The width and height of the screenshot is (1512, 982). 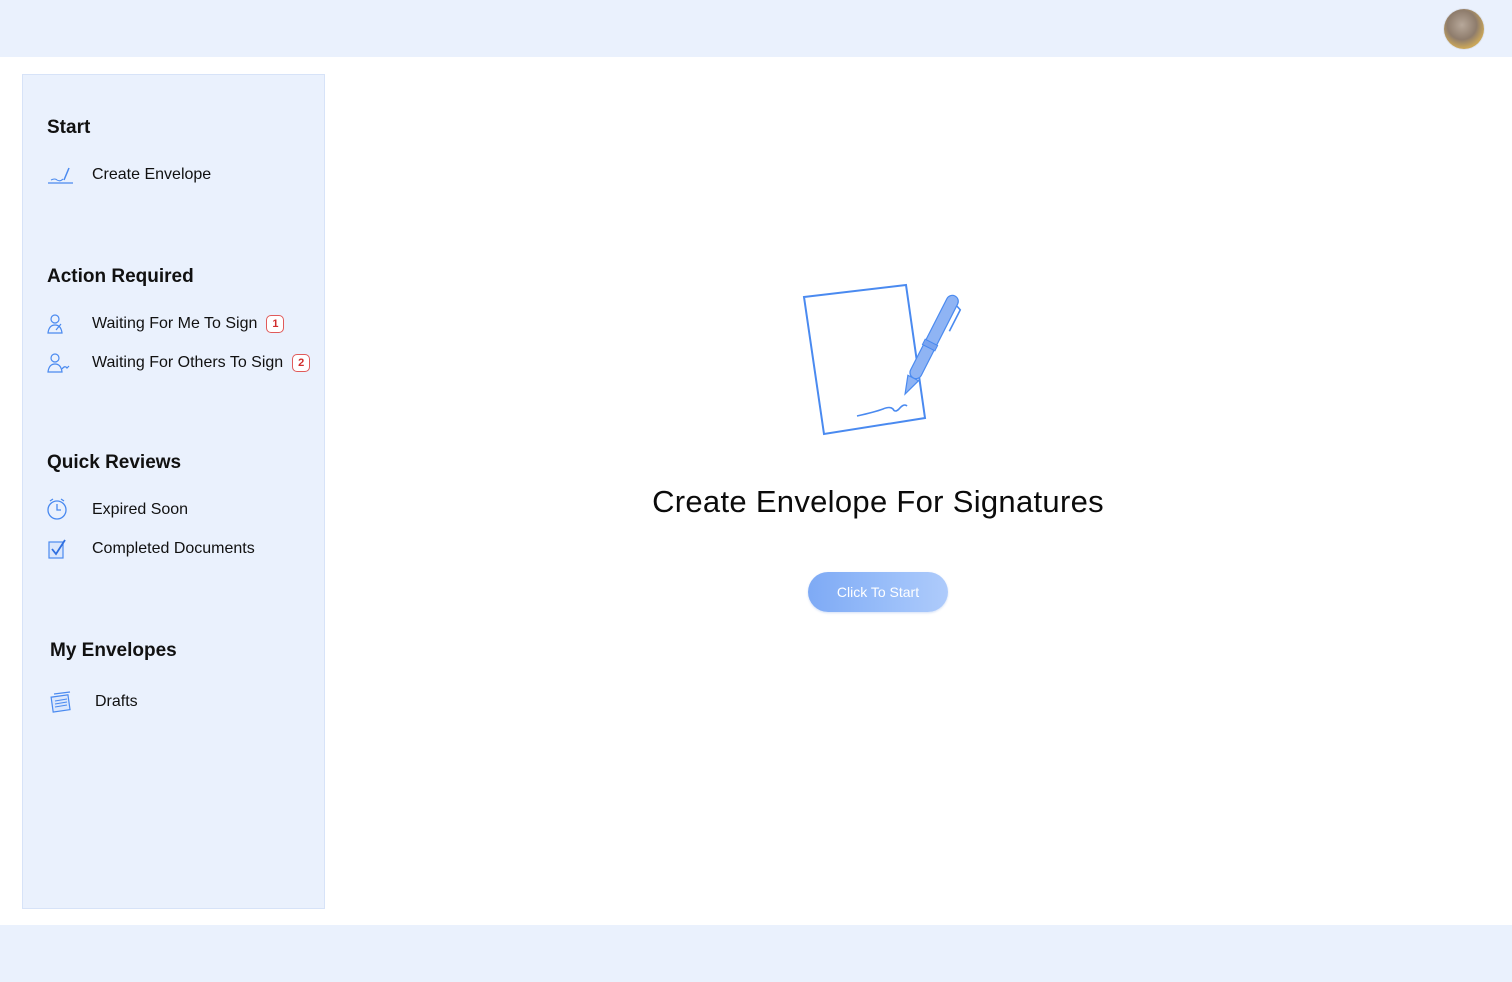 I want to click on sidebar-item-completed-documents: Completed Documents, so click(x=151, y=549).